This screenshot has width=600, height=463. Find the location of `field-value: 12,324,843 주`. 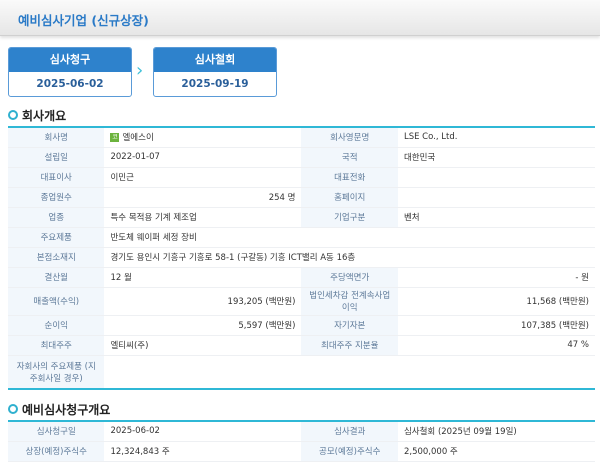

field-value: 12,324,843 주 is located at coordinates (203, 451).